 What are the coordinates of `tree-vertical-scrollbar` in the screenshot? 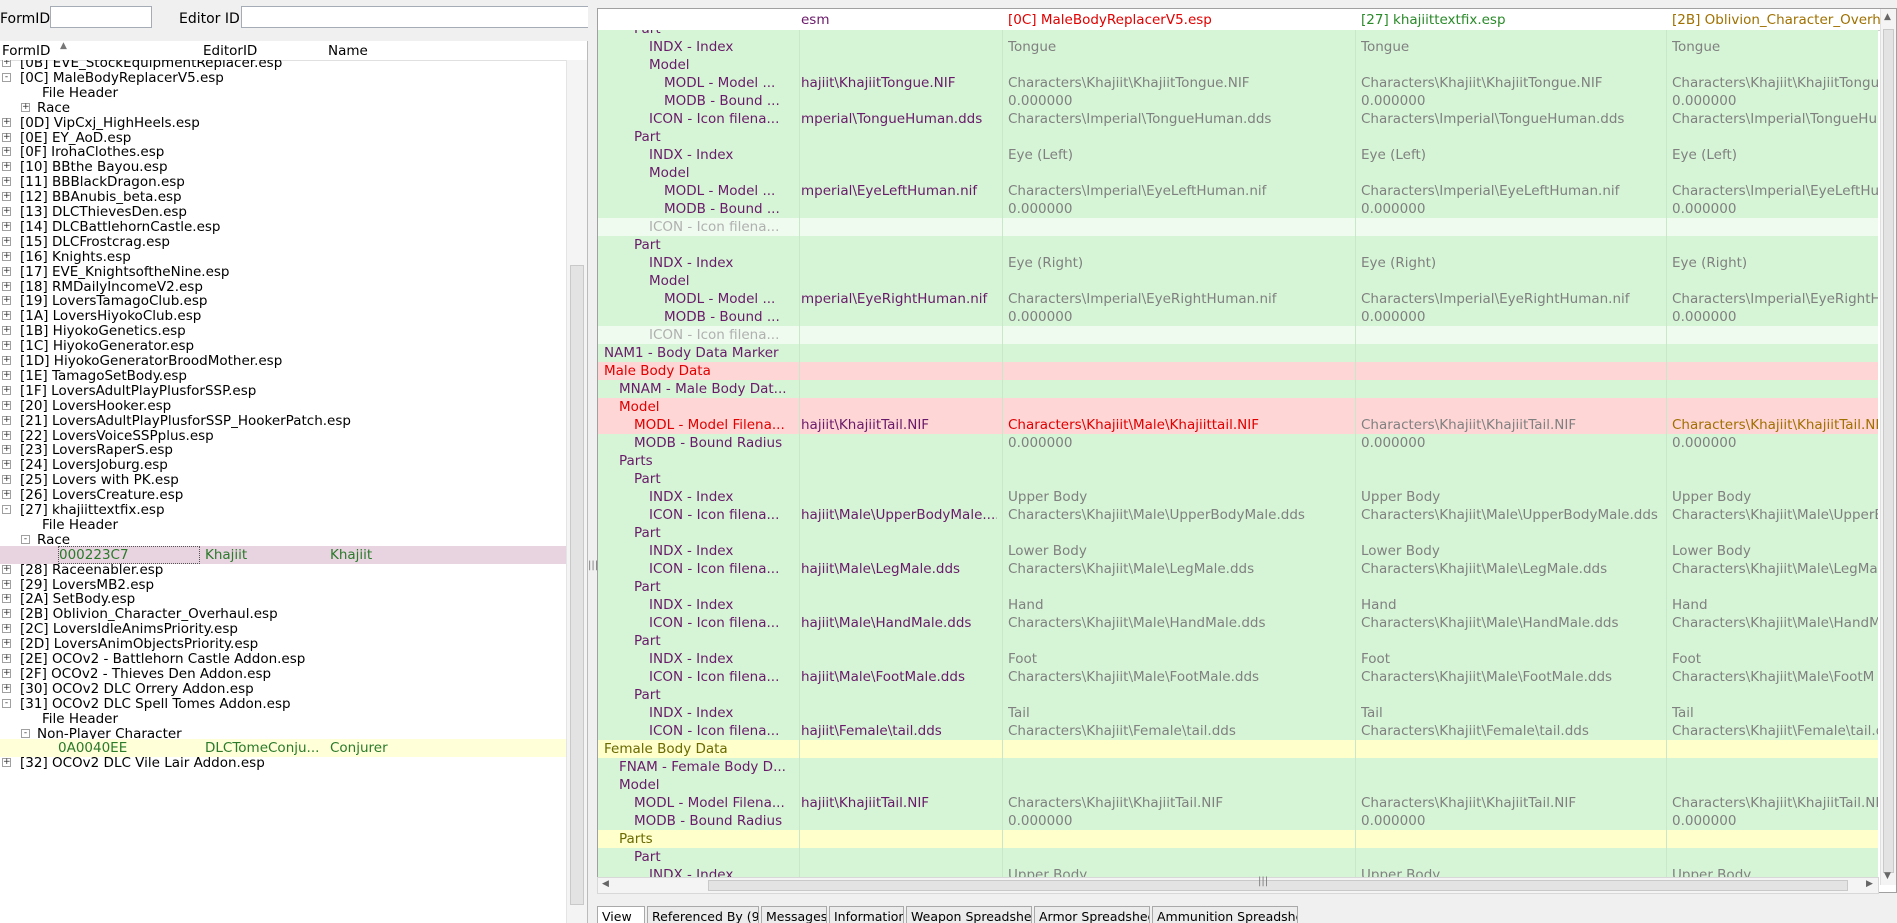 It's located at (576, 491).